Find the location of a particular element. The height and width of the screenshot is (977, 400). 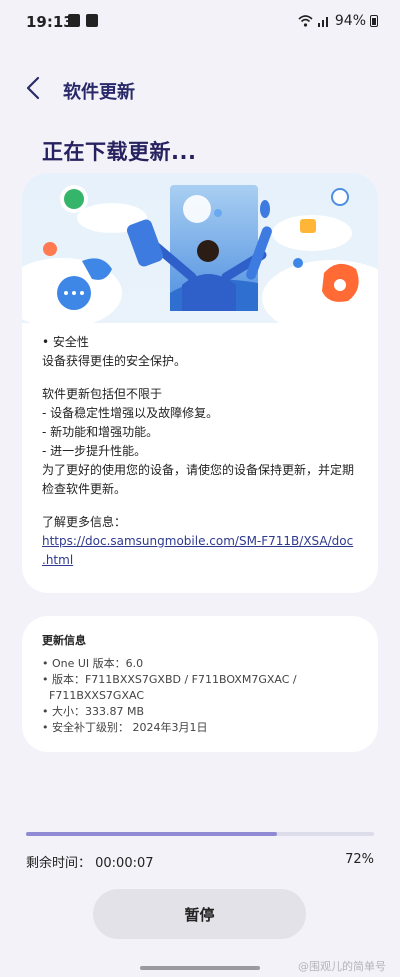

note-line: 软件更新包括但不限于 is located at coordinates (102, 394).